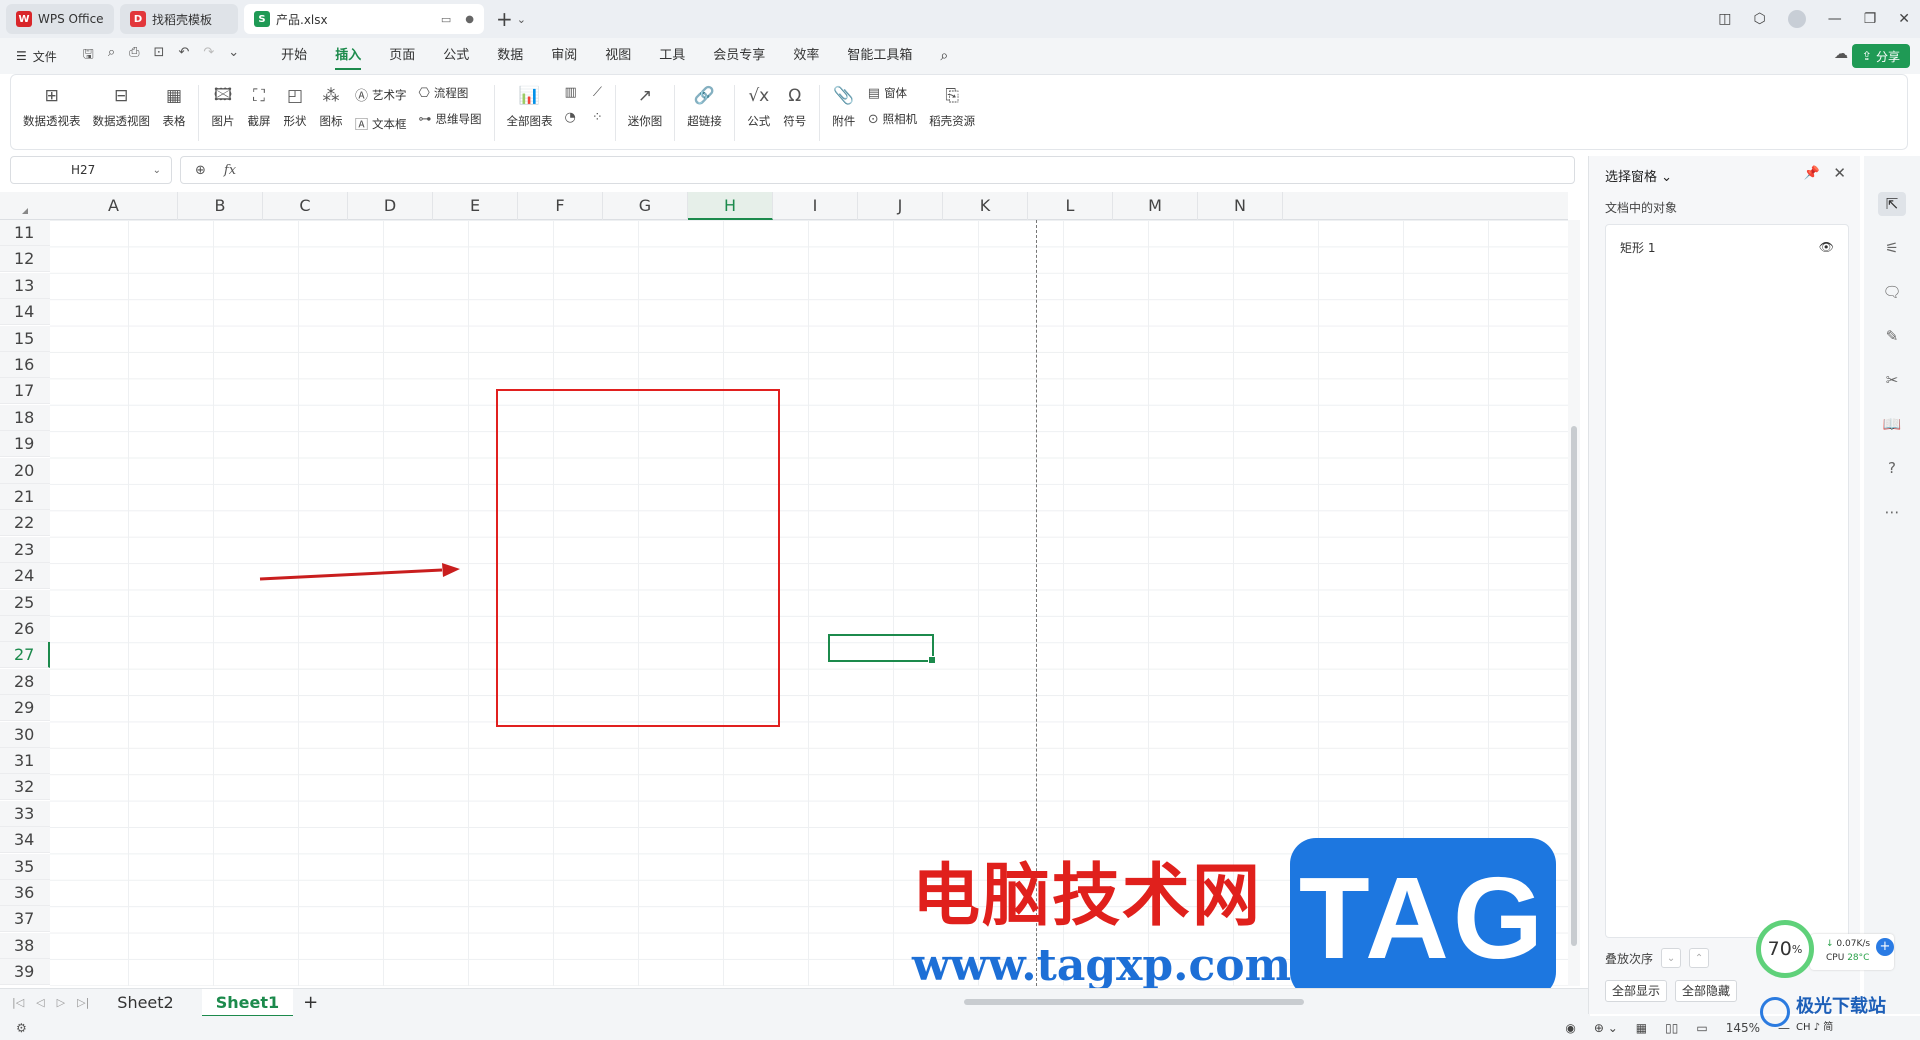 This screenshot has width=1920, height=1040. Describe the element at coordinates (510, 56) in the screenshot. I see `menu-data: 数据` at that location.